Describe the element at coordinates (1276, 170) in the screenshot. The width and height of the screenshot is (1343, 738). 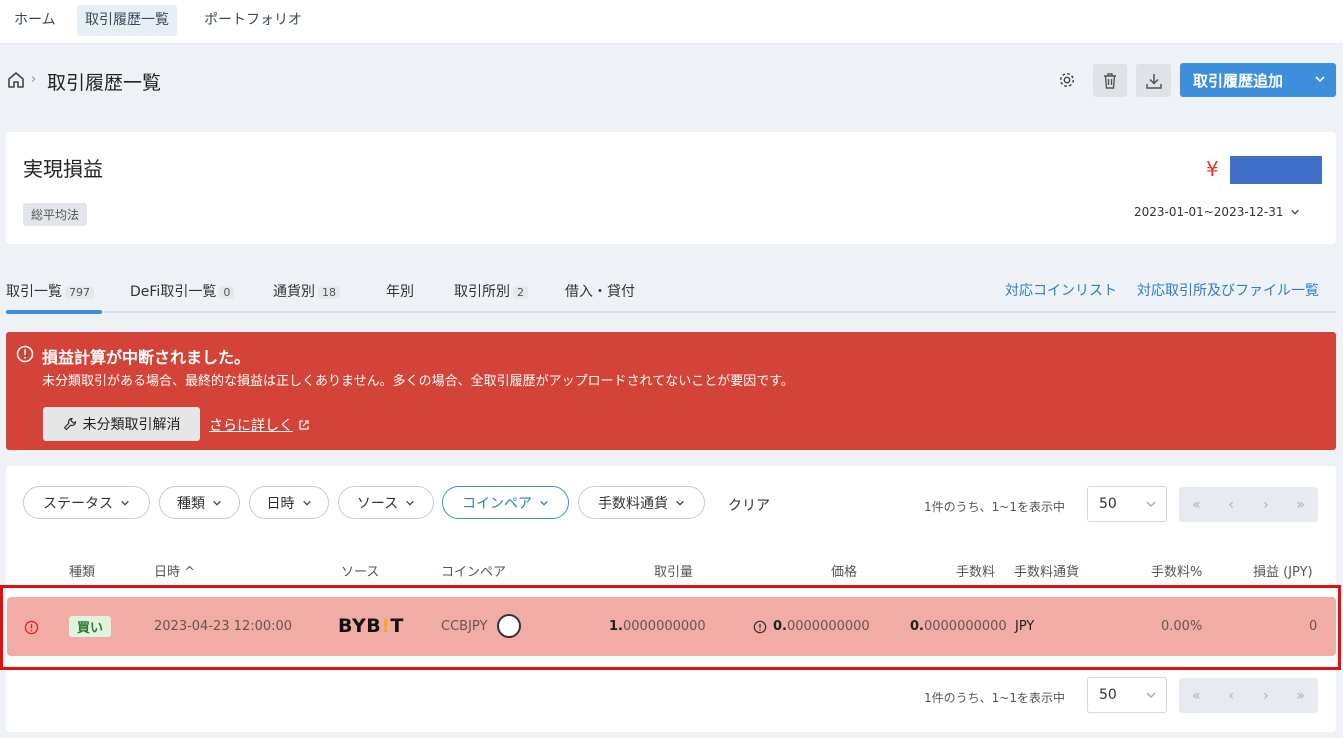
I see `masked-pnl-value` at that location.